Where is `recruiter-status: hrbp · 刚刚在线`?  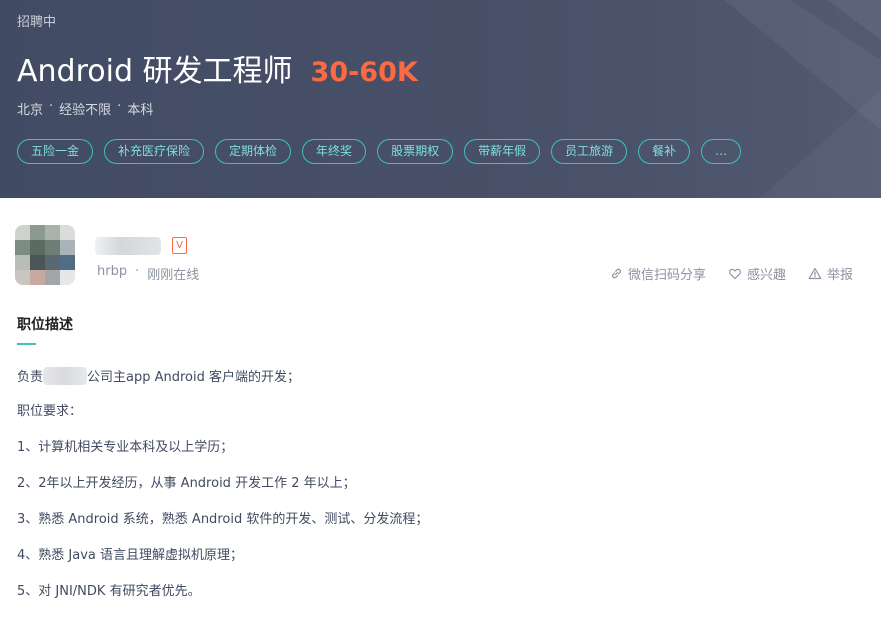
recruiter-status: hrbp · 刚刚在线 is located at coordinates (148, 273).